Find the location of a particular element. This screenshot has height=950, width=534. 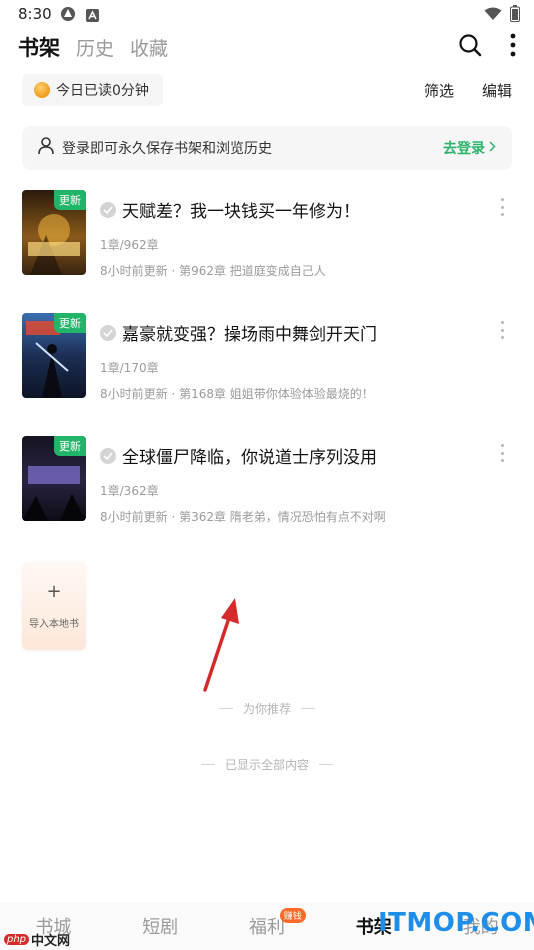

book-title: 嘉豪就变强？操场雨中舞剑开天门 is located at coordinates (249, 335).